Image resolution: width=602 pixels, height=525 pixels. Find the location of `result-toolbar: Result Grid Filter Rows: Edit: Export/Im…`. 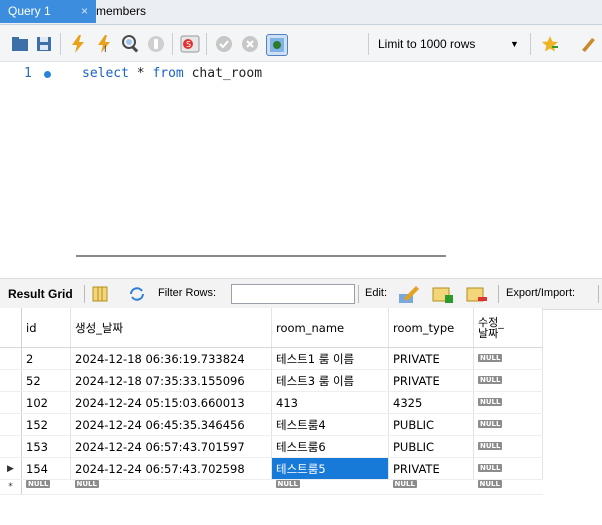

result-toolbar: Result Grid Filter Rows: Edit: Export/Im… is located at coordinates (301, 294).